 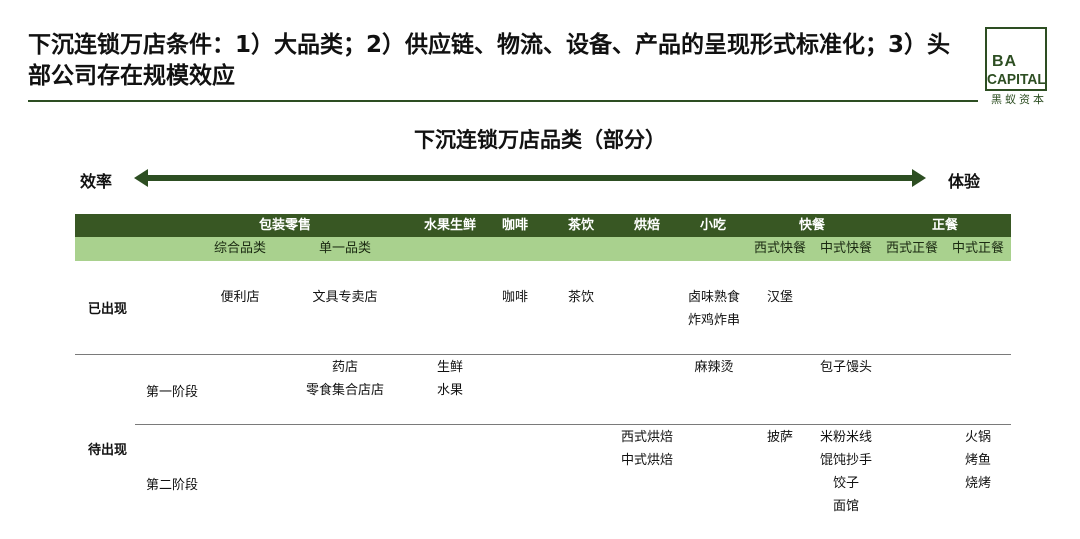 What do you see at coordinates (580, 297) in the screenshot?
I see `cell-tea: 茶饮` at bounding box center [580, 297].